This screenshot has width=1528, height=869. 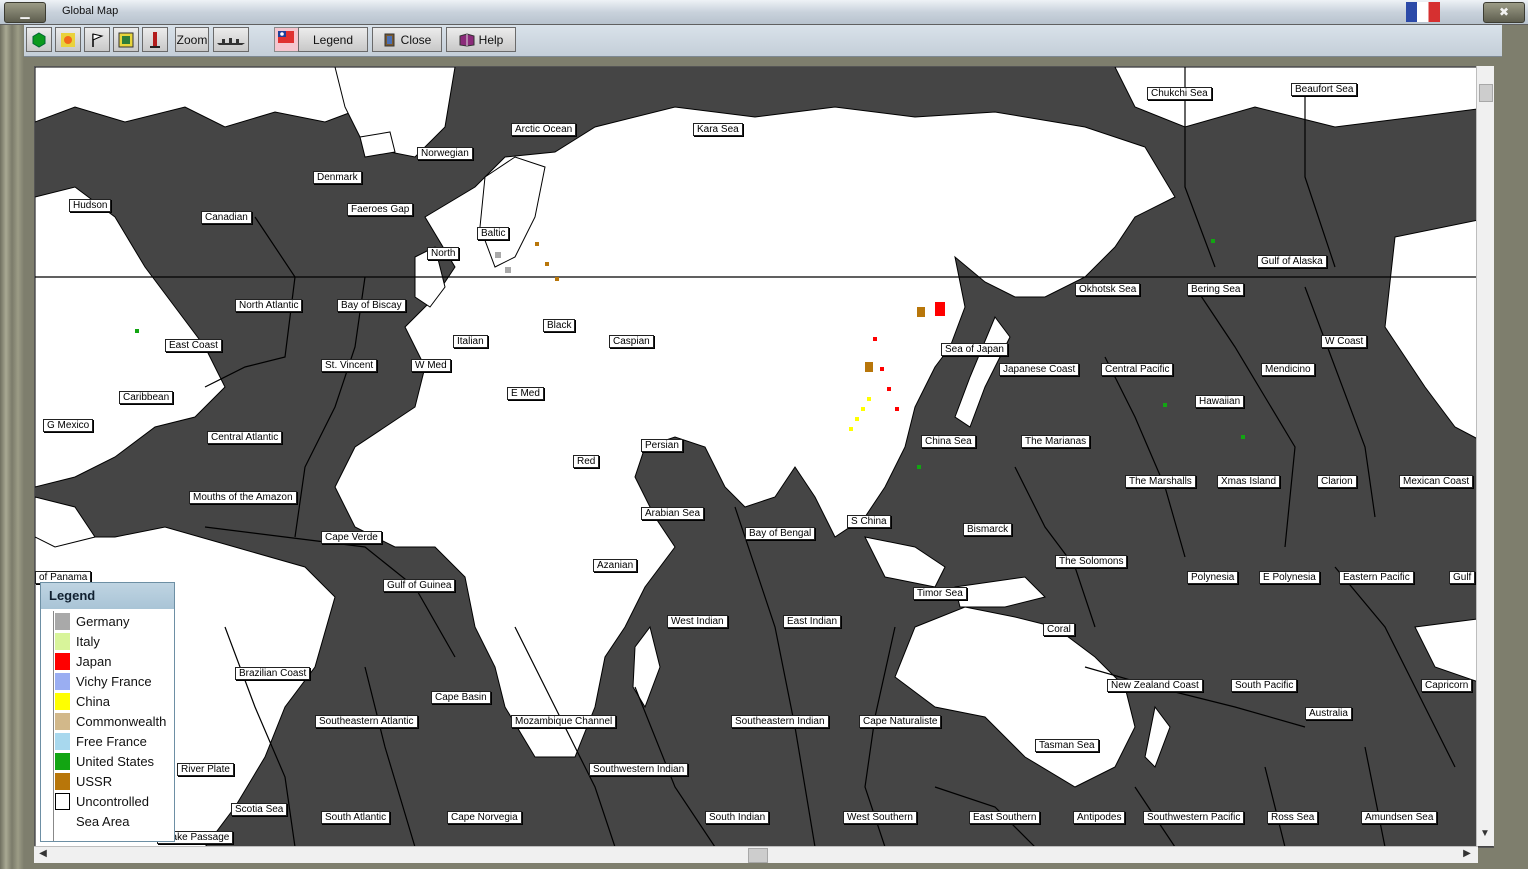 I want to click on region-label: Mexican Coast, so click(x=1436, y=481).